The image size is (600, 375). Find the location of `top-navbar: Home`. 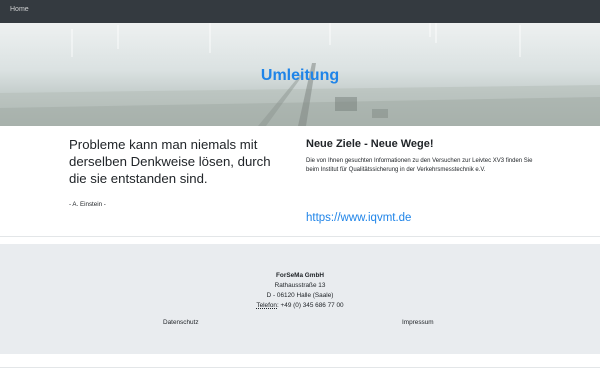

top-navbar: Home is located at coordinates (300, 11).